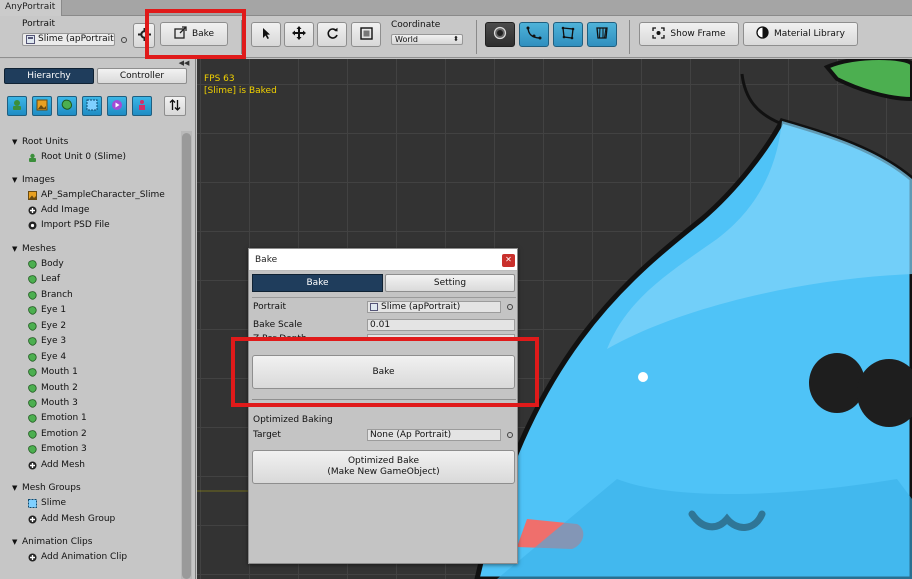 This screenshot has height=579, width=912. What do you see at coordinates (383, 260) in the screenshot?
I see `dialog-titlebar: Bake ✕` at bounding box center [383, 260].